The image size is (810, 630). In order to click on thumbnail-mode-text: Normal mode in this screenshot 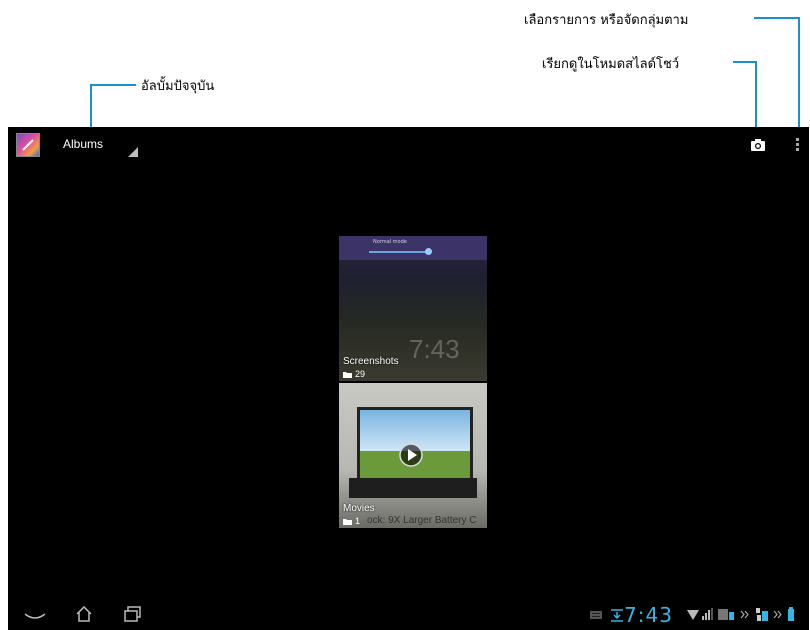, I will do `click(390, 242)`.